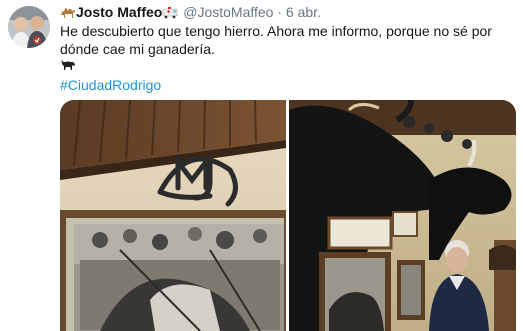 This screenshot has width=523, height=331. I want to click on user-handle: @JostoMaffeo, so click(228, 12).